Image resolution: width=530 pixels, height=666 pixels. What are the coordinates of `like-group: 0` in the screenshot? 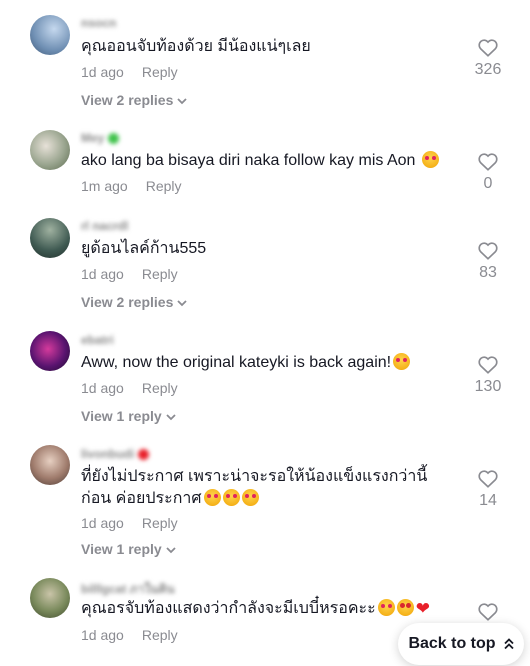 It's located at (488, 173).